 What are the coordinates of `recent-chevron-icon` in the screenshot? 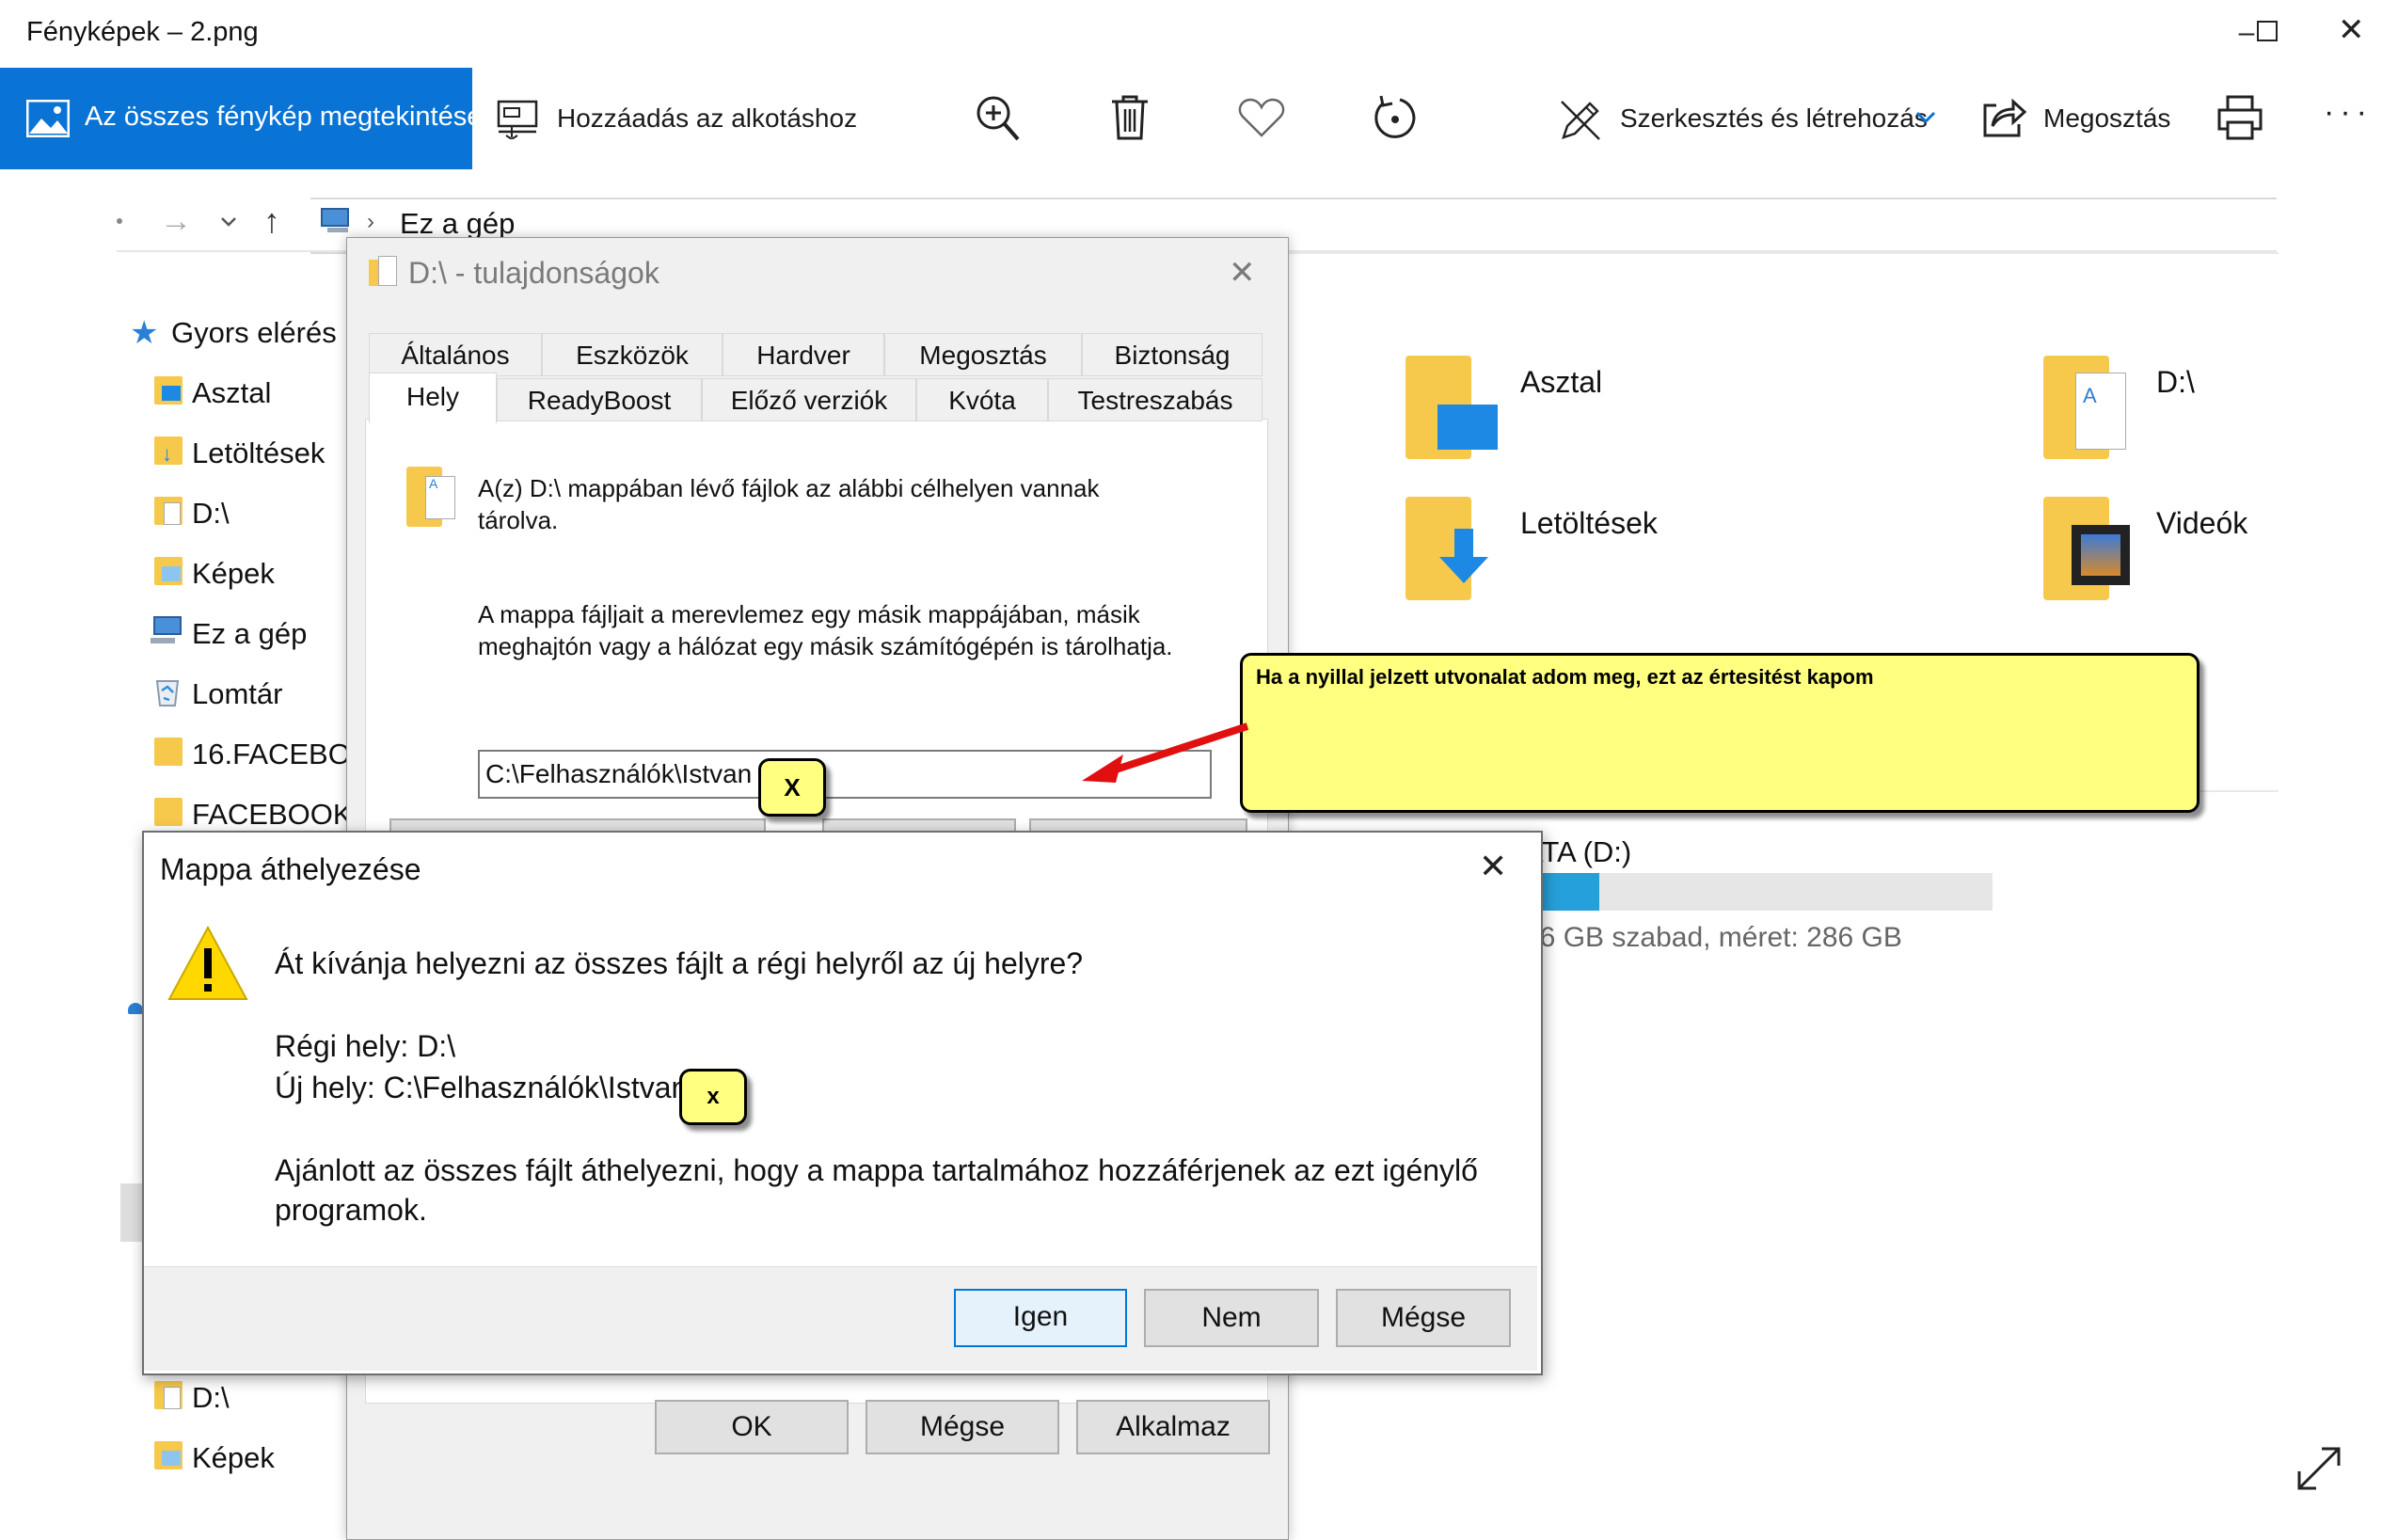 It's located at (229, 222).